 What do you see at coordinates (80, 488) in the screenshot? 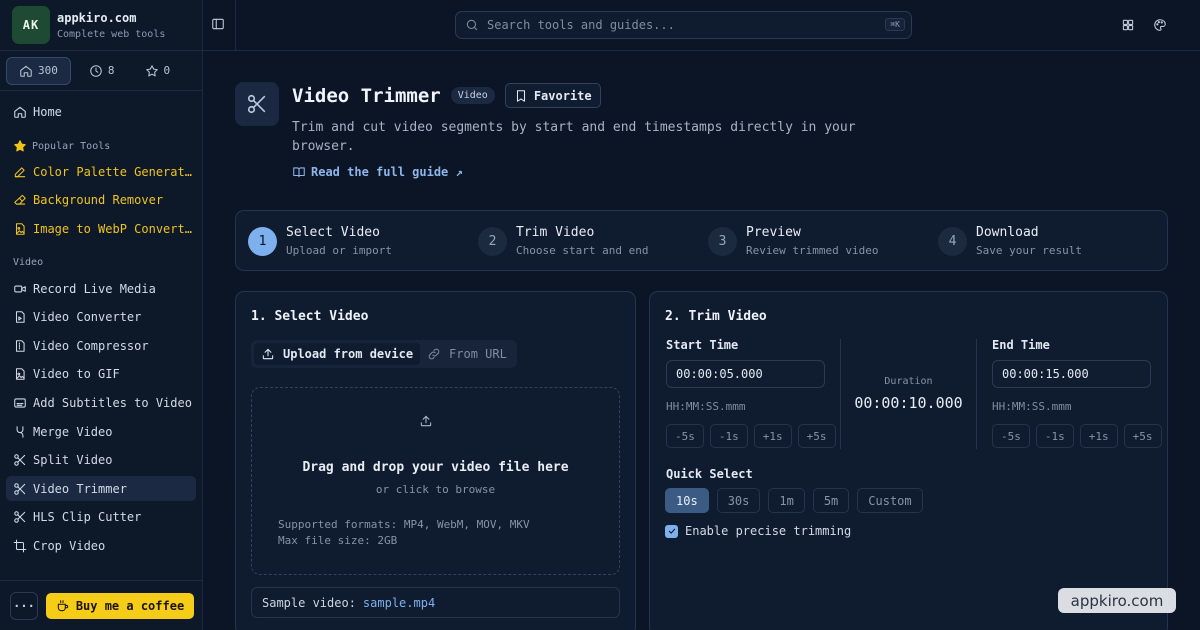
I see `sidebar-item-label: Video Trimmer` at bounding box center [80, 488].